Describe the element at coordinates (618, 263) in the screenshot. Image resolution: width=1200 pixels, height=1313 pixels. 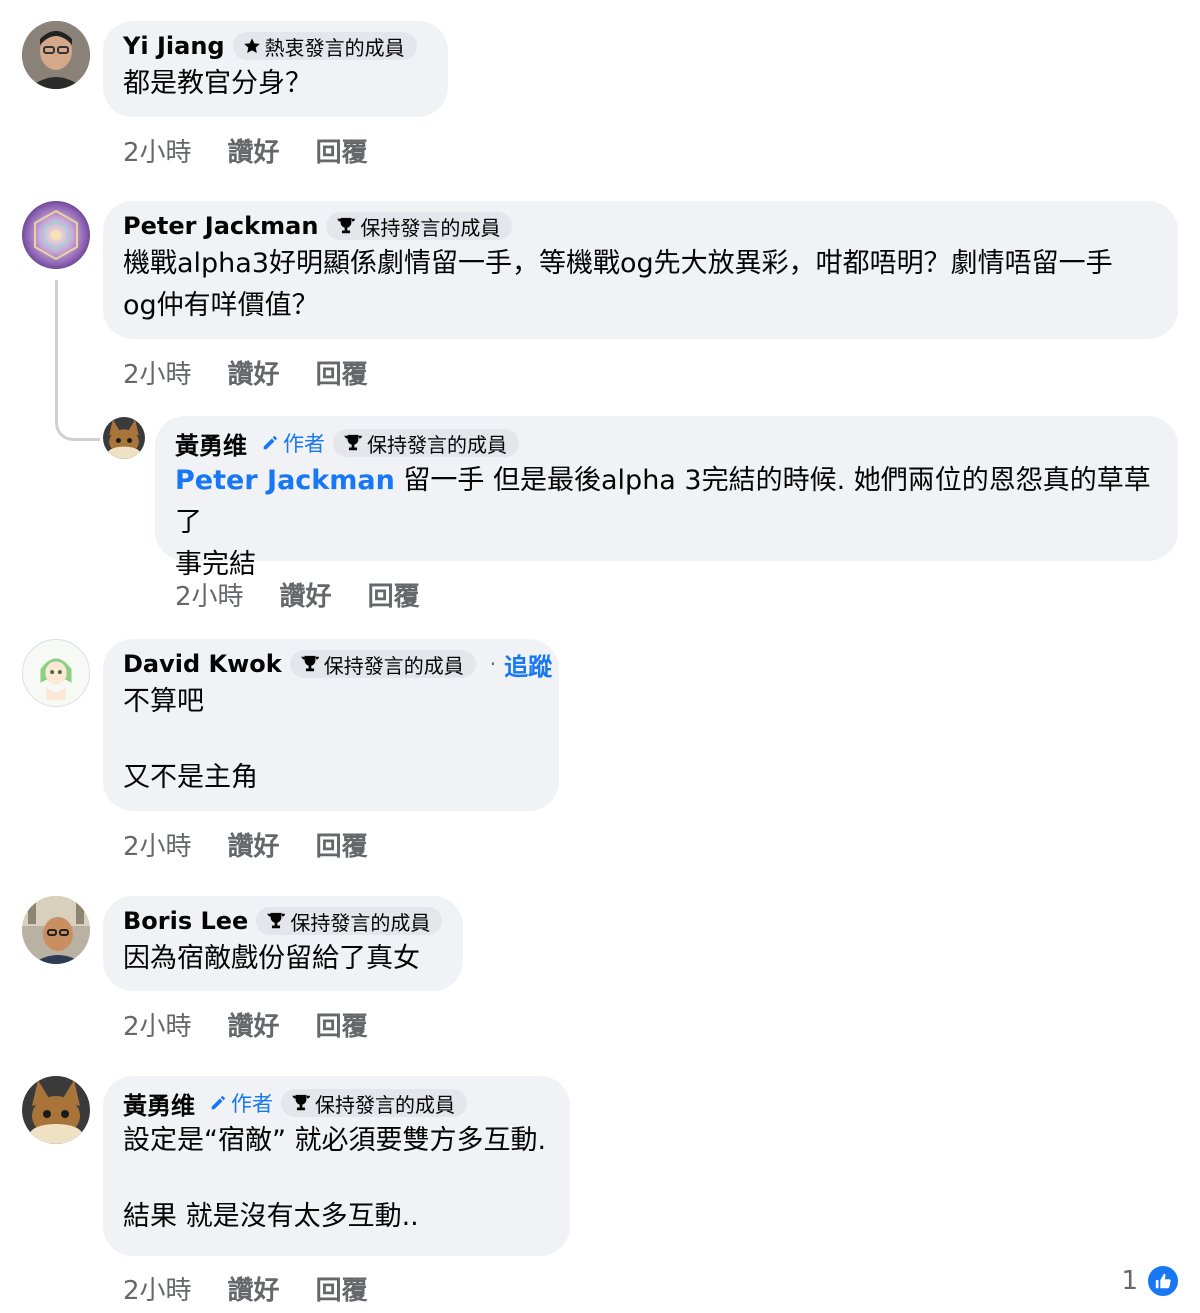
I see `comment-text-line: 機戰alpha3好明顯係劇情留一手，等機戰og先大放異彩，咁都唔明？劇情唔留一手` at that location.